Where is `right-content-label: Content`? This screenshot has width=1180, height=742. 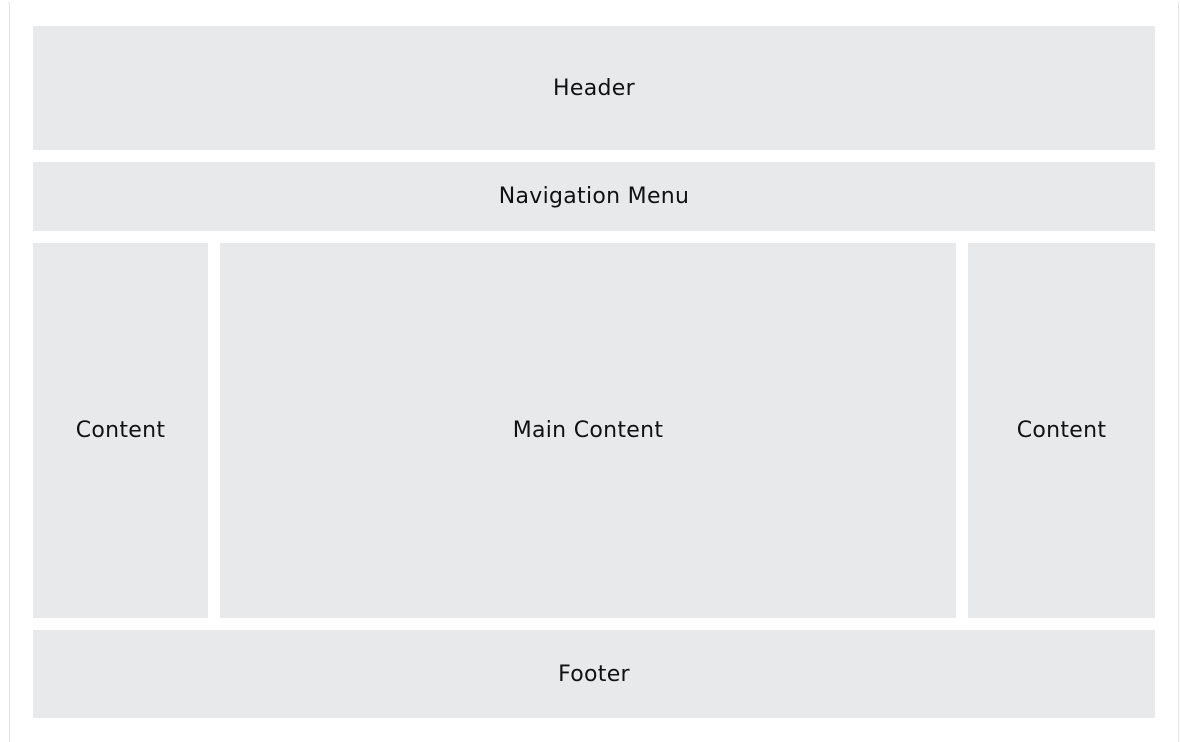
right-content-label: Content is located at coordinates (1061, 430).